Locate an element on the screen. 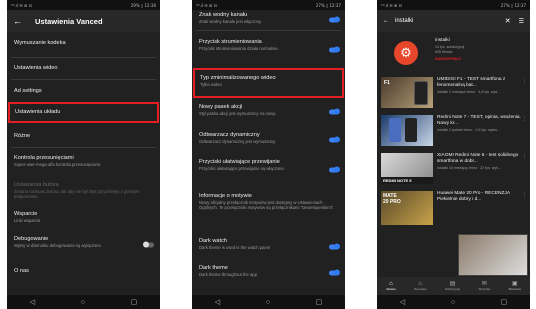 Image resolution: width=536 pixels, height=309 pixels. settings-item-misc: Różne is located at coordinates (83, 135).